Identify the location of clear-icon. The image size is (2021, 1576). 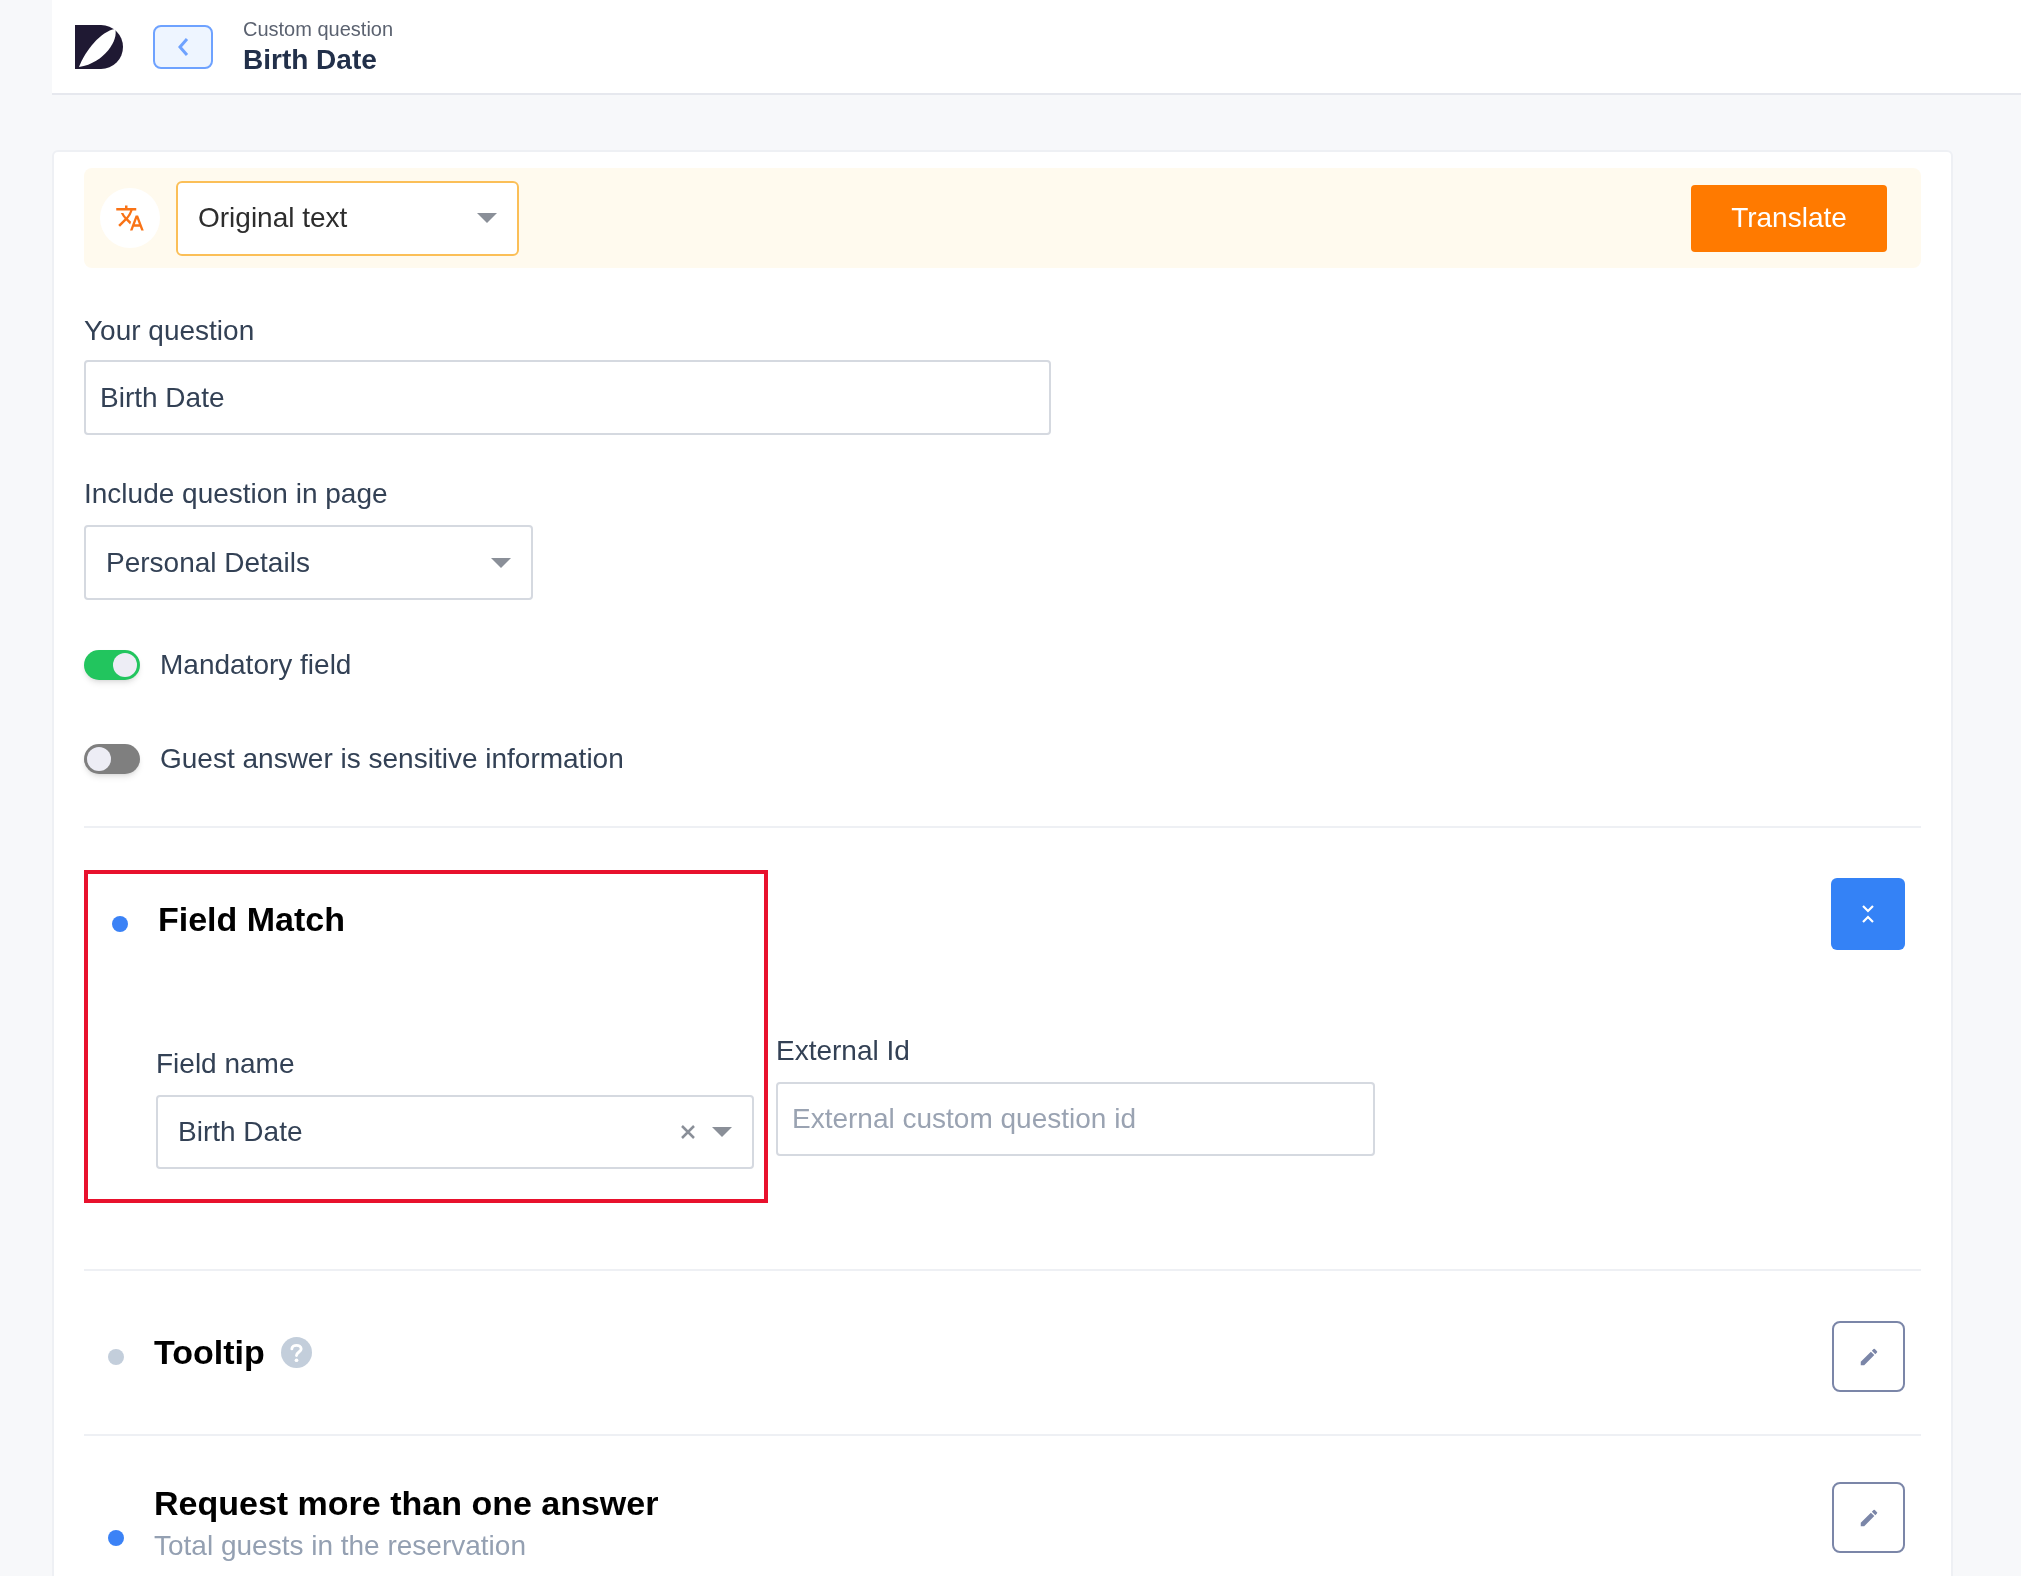
(688, 1132).